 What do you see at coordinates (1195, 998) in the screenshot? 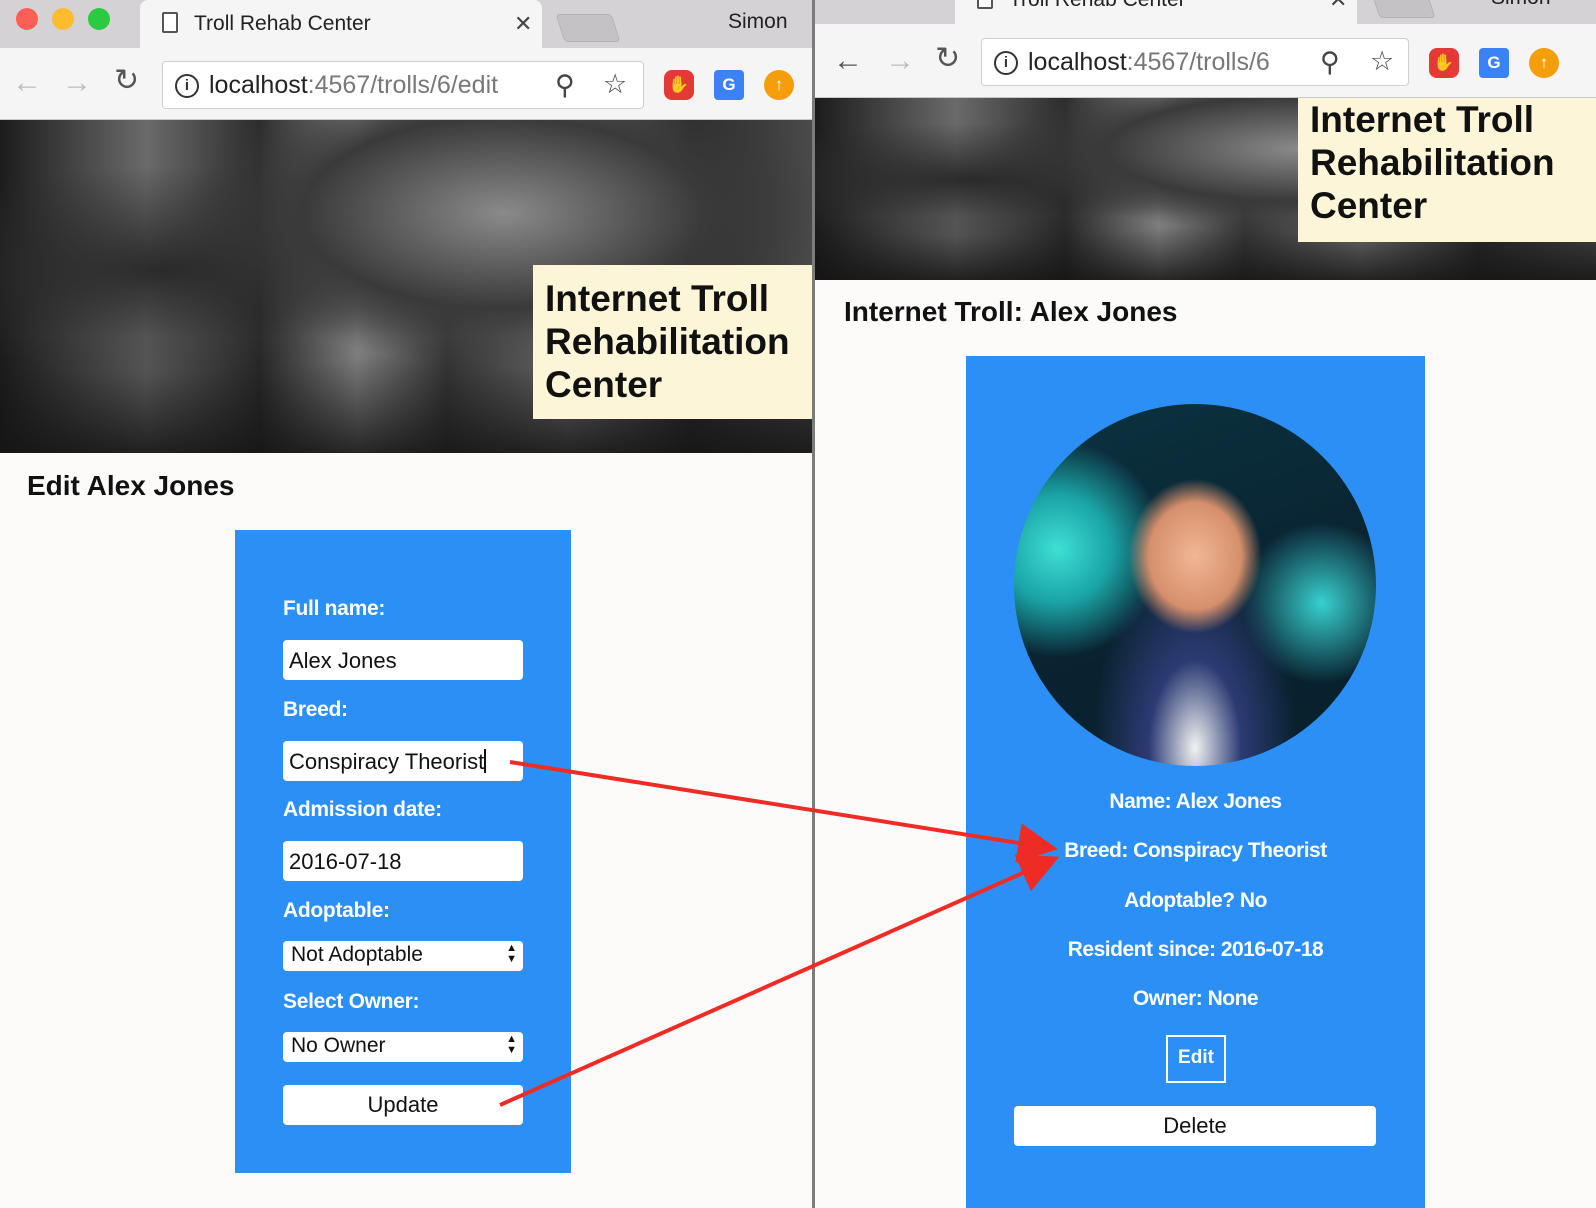
I see `owner-line: Owner: None` at bounding box center [1195, 998].